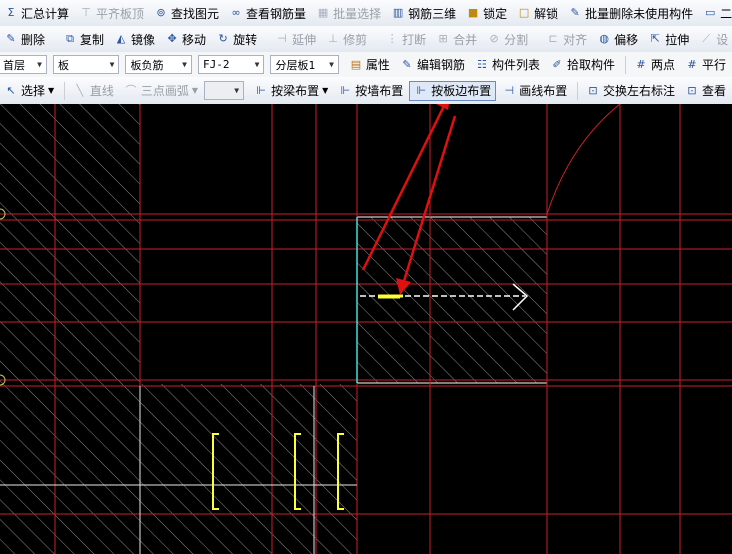 Image resolution: width=732 pixels, height=554 pixels. Describe the element at coordinates (11, 12) in the screenshot. I see `sum-icon: Σ` at that location.